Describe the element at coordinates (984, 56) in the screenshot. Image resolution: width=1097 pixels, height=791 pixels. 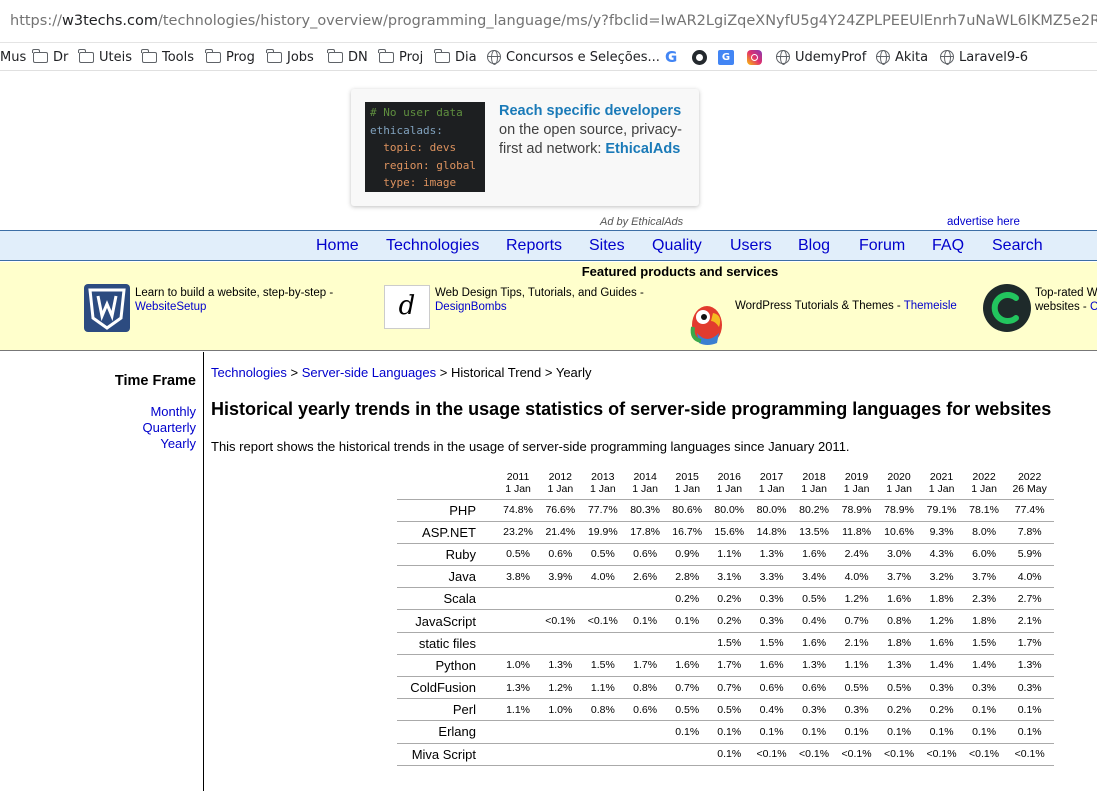
I see `bookmark-laravel: Laravel9-6` at that location.